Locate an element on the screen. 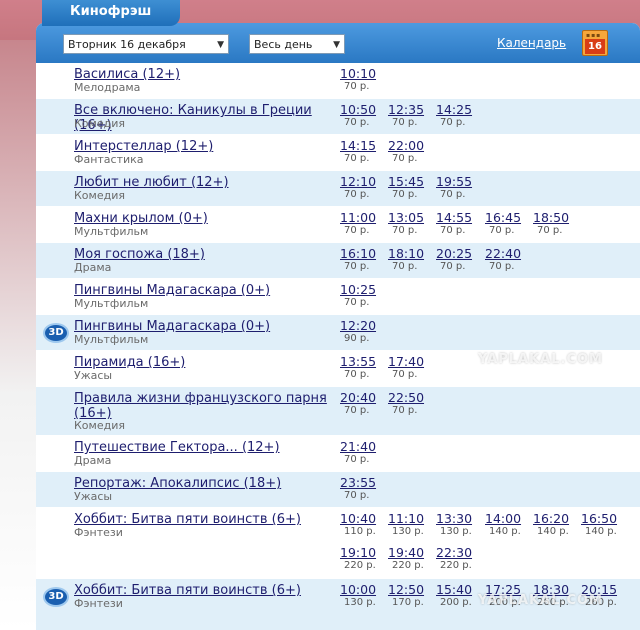  session-slot: 18:10 70 р. is located at coordinates (409, 260).